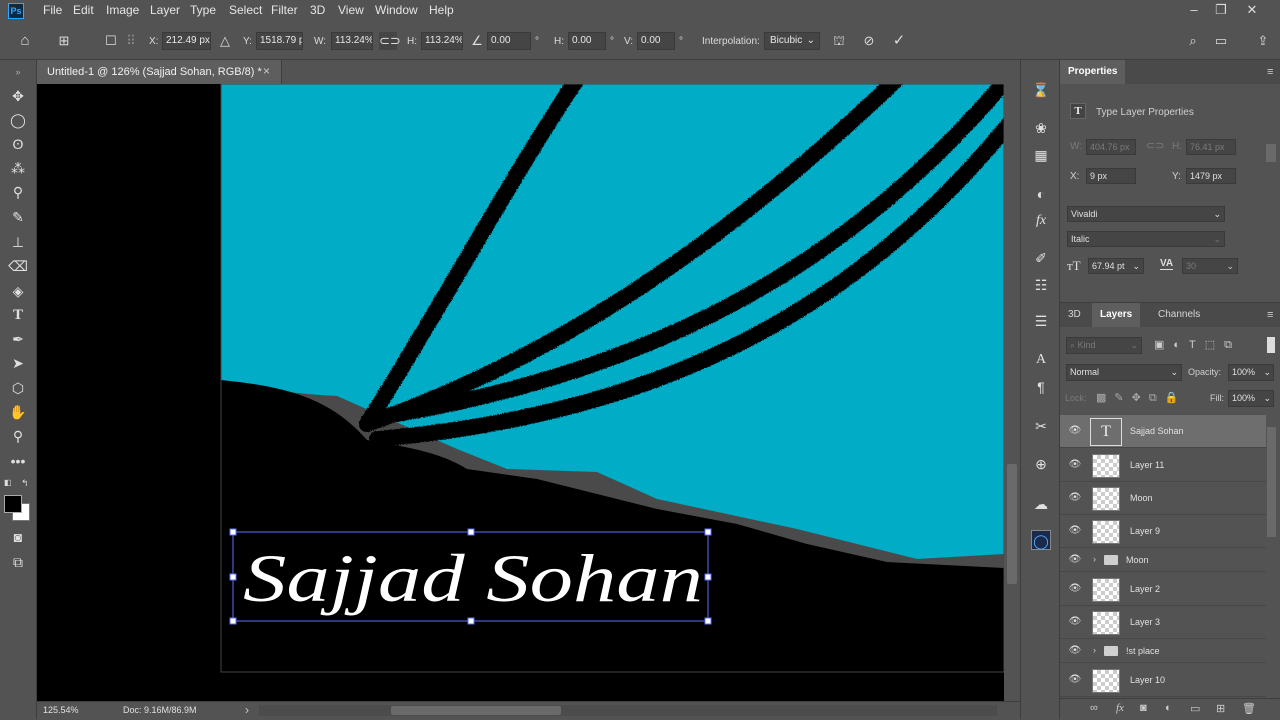  Describe the element at coordinates (628, 710) in the screenshot. I see `horizontal-scrollbar` at that location.